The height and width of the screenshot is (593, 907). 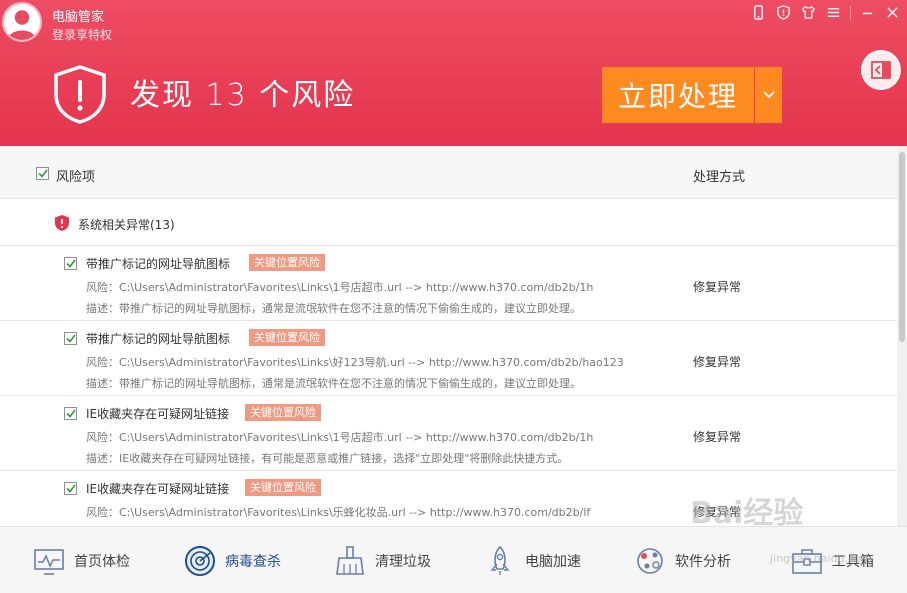 What do you see at coordinates (703, 561) in the screenshot?
I see `nav-label: 软件分析` at bounding box center [703, 561].